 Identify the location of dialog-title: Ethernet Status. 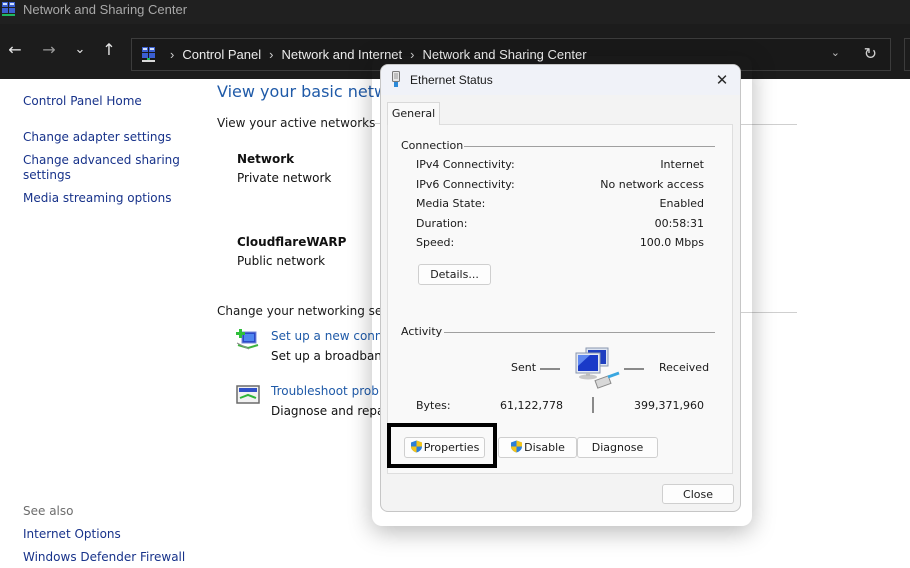
(451, 80).